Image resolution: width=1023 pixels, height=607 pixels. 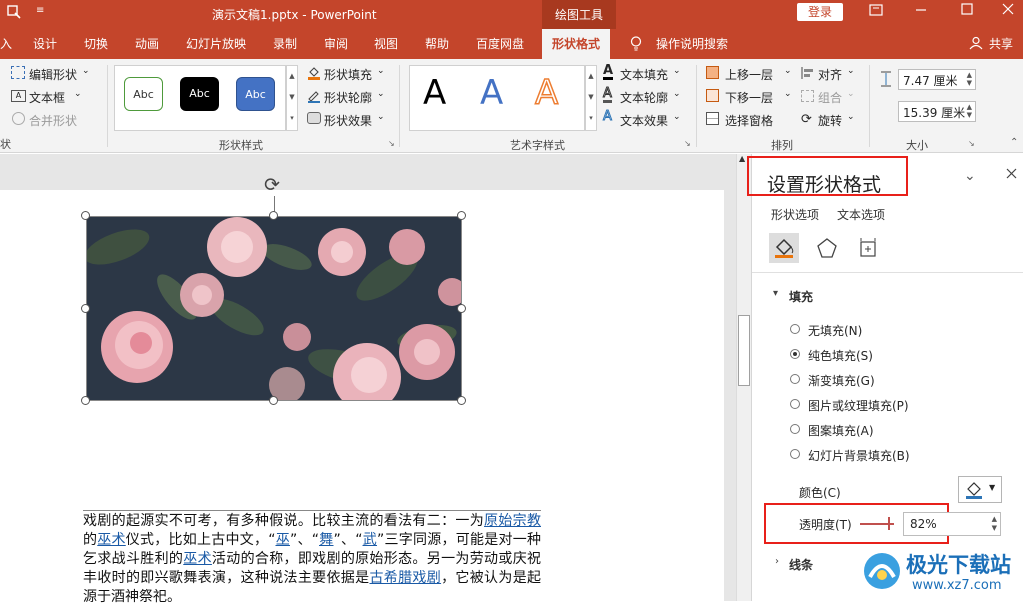 I want to click on hyperlink: 原始宗教, so click(x=512, y=521).